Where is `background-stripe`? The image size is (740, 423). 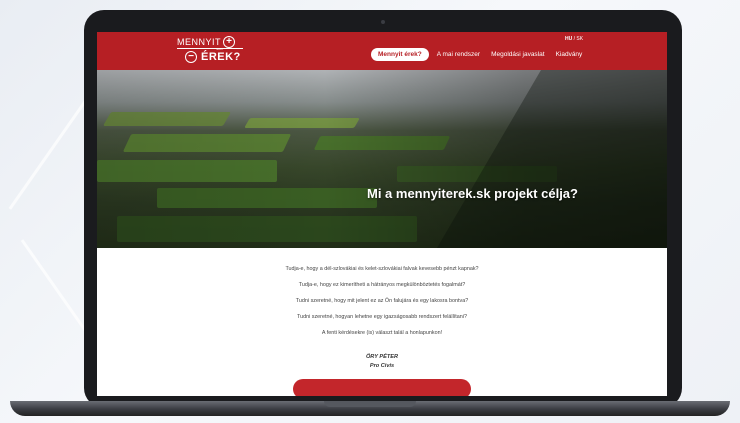 background-stripe is located at coordinates (50, 151).